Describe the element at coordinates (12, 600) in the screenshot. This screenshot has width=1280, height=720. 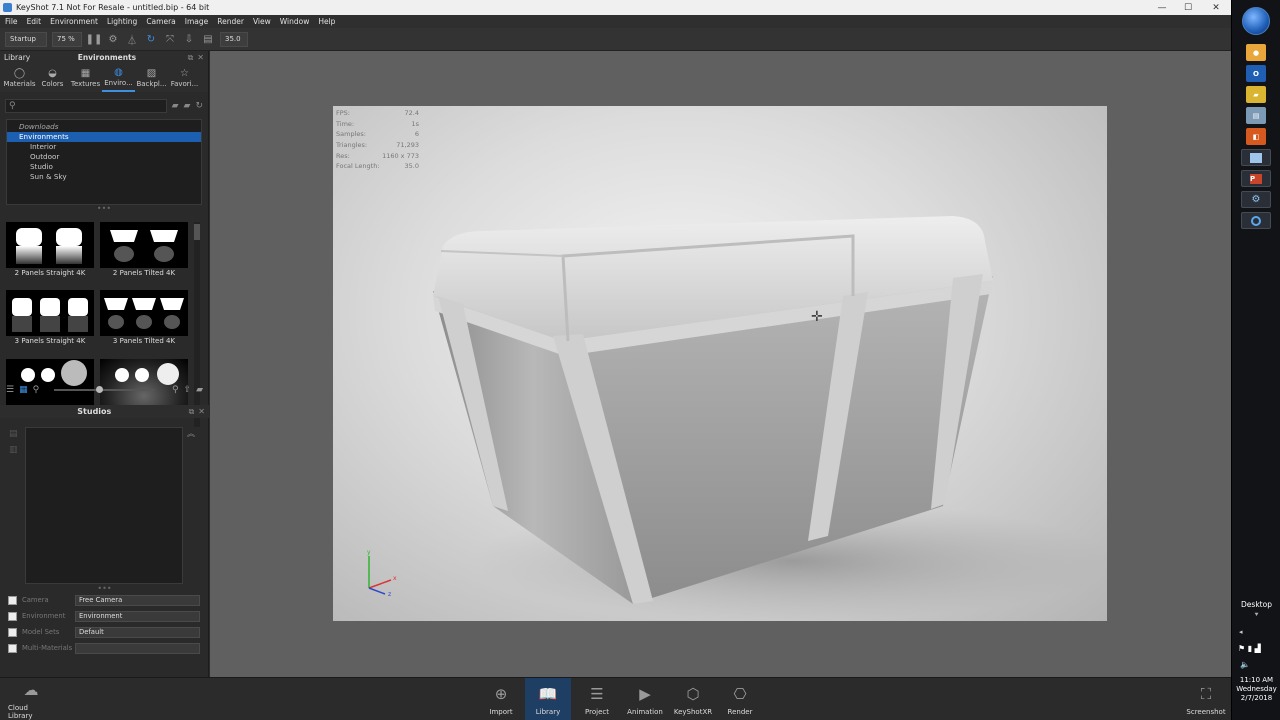
I see `camera-checkbox` at that location.